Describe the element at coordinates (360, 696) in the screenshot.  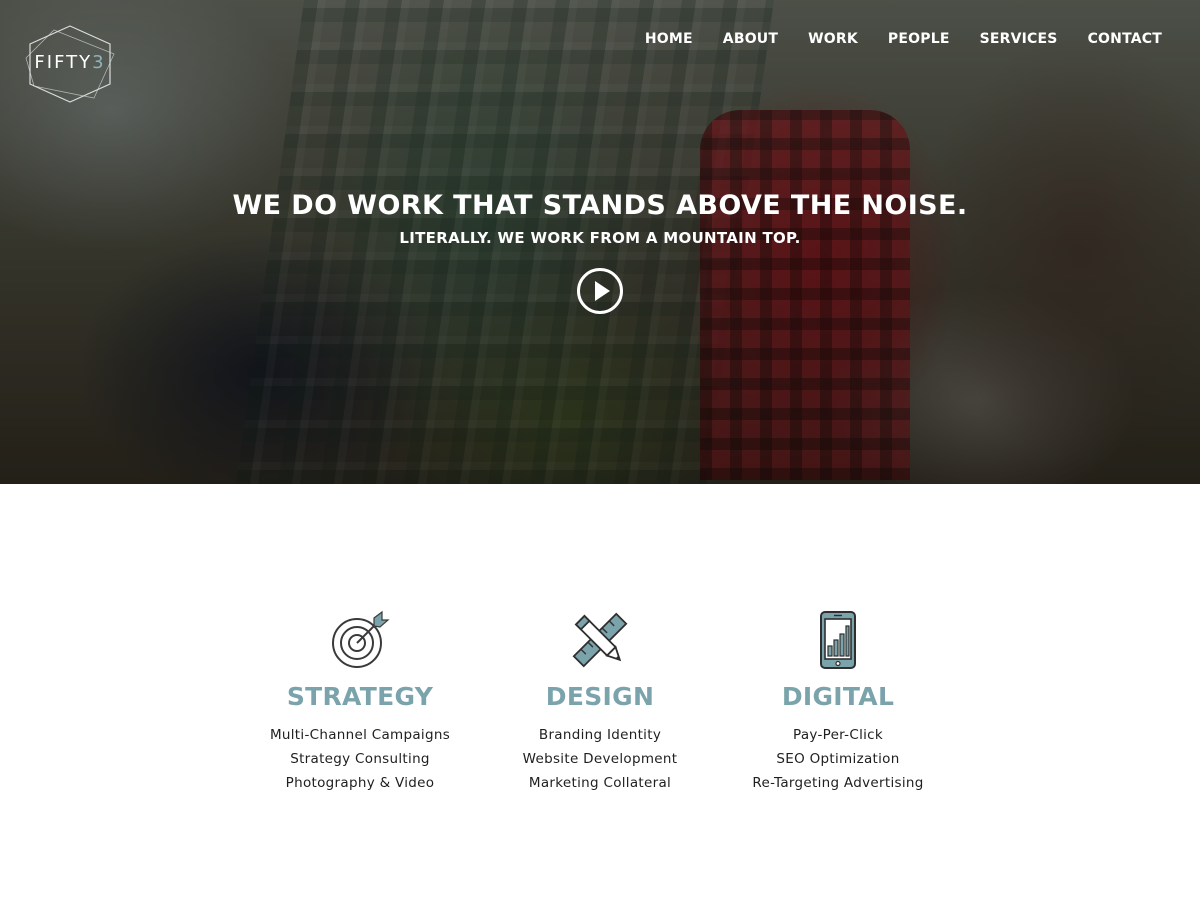
I see `service-title: STRATEGY` at that location.